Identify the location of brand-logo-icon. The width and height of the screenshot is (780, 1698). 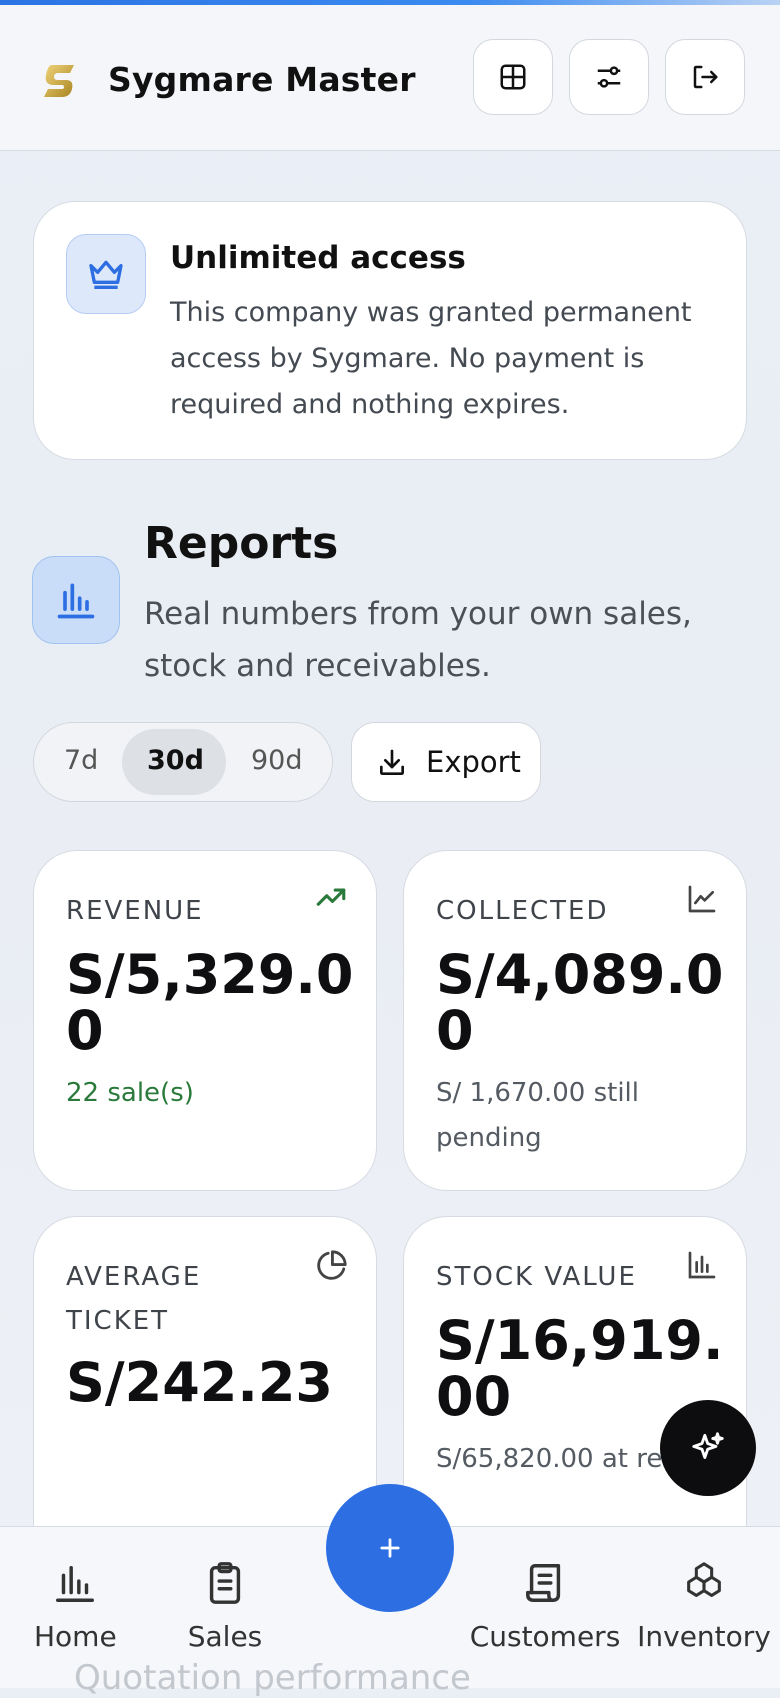
(60, 81).